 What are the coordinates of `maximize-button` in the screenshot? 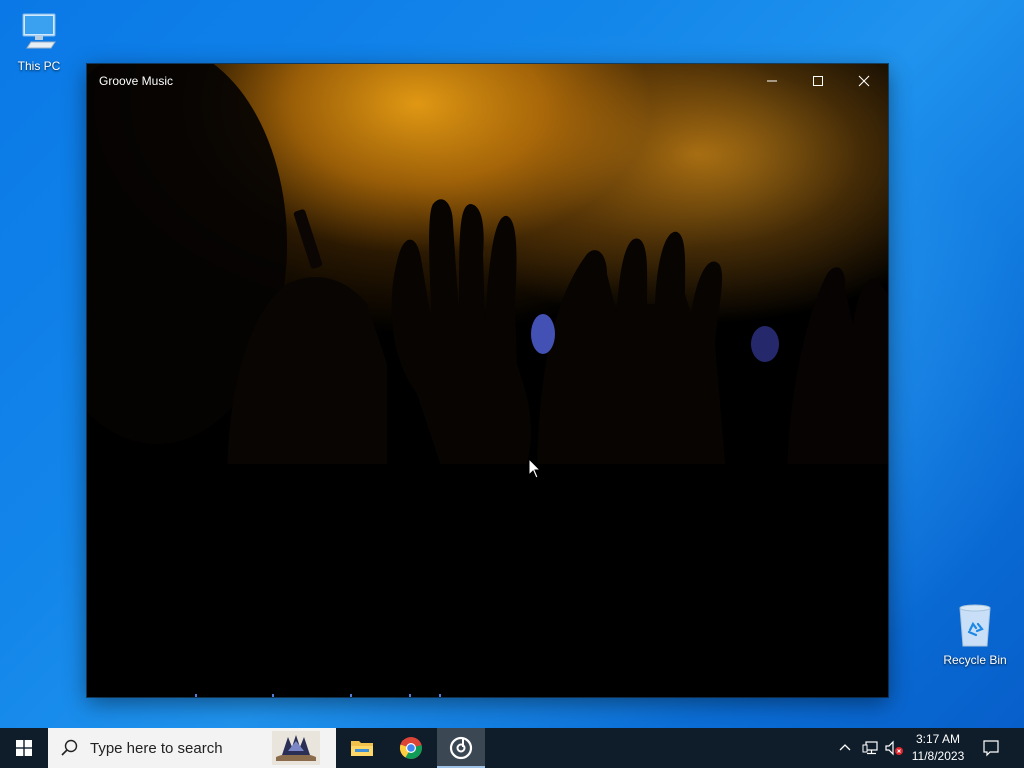 It's located at (818, 81).